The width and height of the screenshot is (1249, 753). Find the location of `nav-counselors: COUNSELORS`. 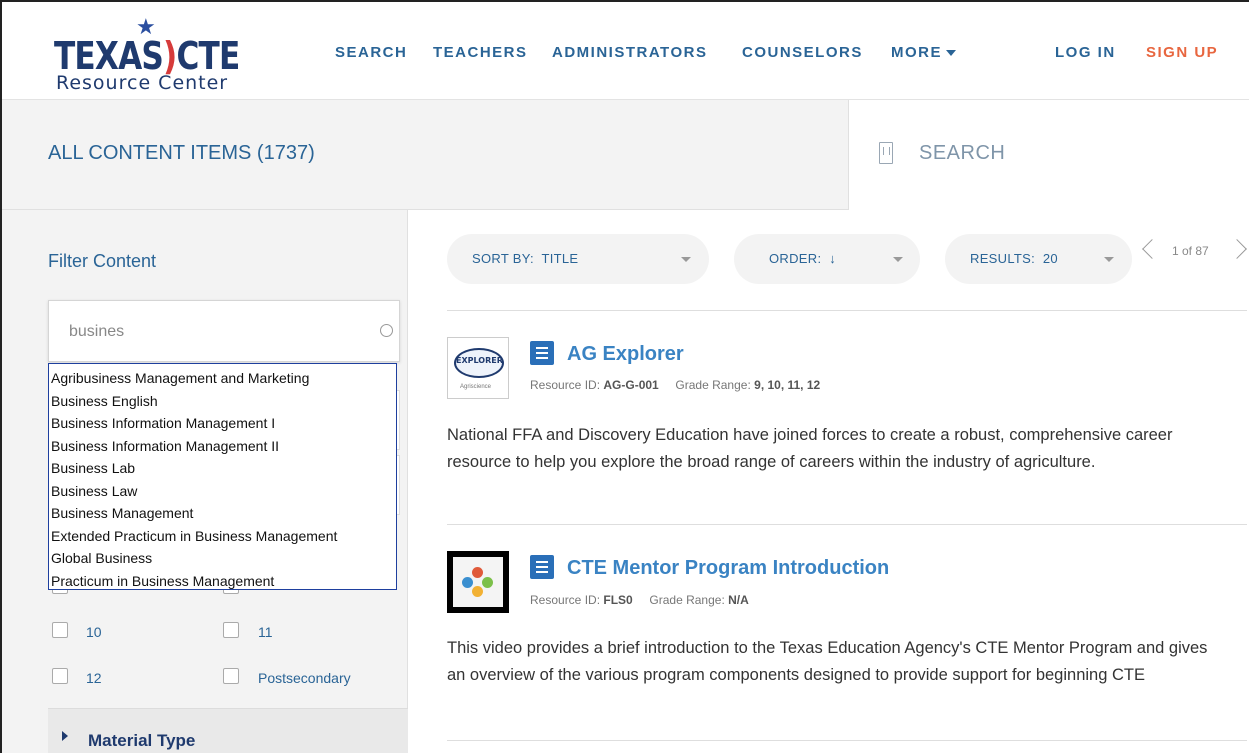

nav-counselors: COUNSELORS is located at coordinates (802, 52).